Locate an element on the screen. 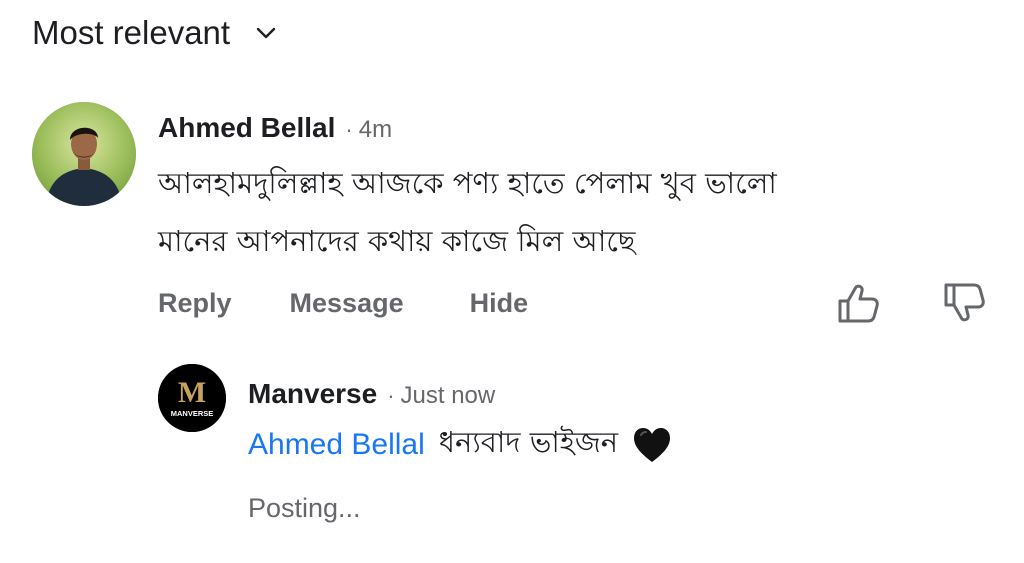  comment-author: Ahmed Bellal is located at coordinates (246, 128).